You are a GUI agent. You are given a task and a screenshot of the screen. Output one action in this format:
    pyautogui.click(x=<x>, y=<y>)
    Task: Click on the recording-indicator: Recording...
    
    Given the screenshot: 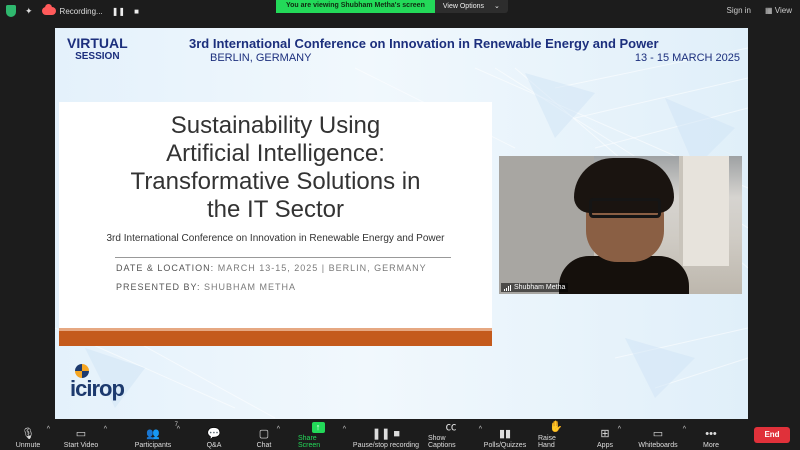 What is the action you would take?
    pyautogui.click(x=72, y=10)
    